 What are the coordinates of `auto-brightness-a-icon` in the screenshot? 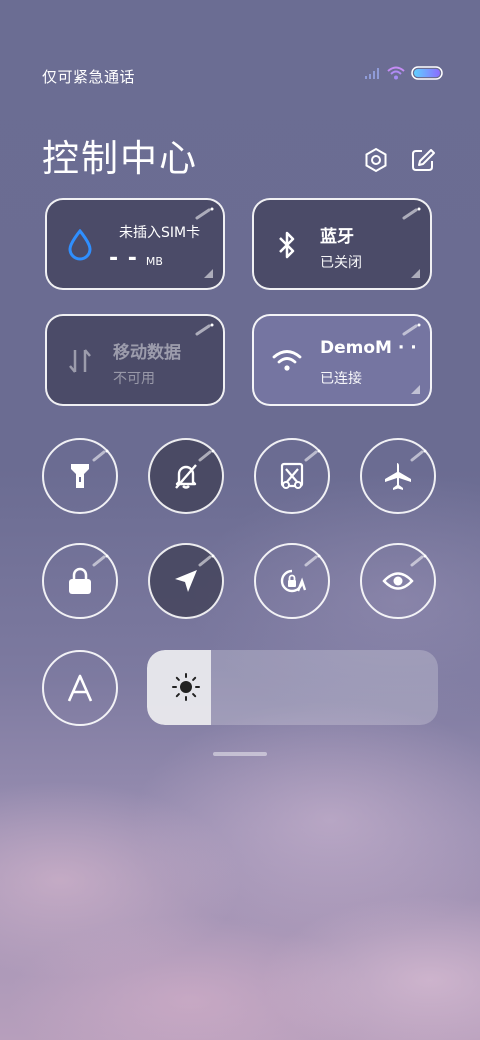 It's located at (80, 688).